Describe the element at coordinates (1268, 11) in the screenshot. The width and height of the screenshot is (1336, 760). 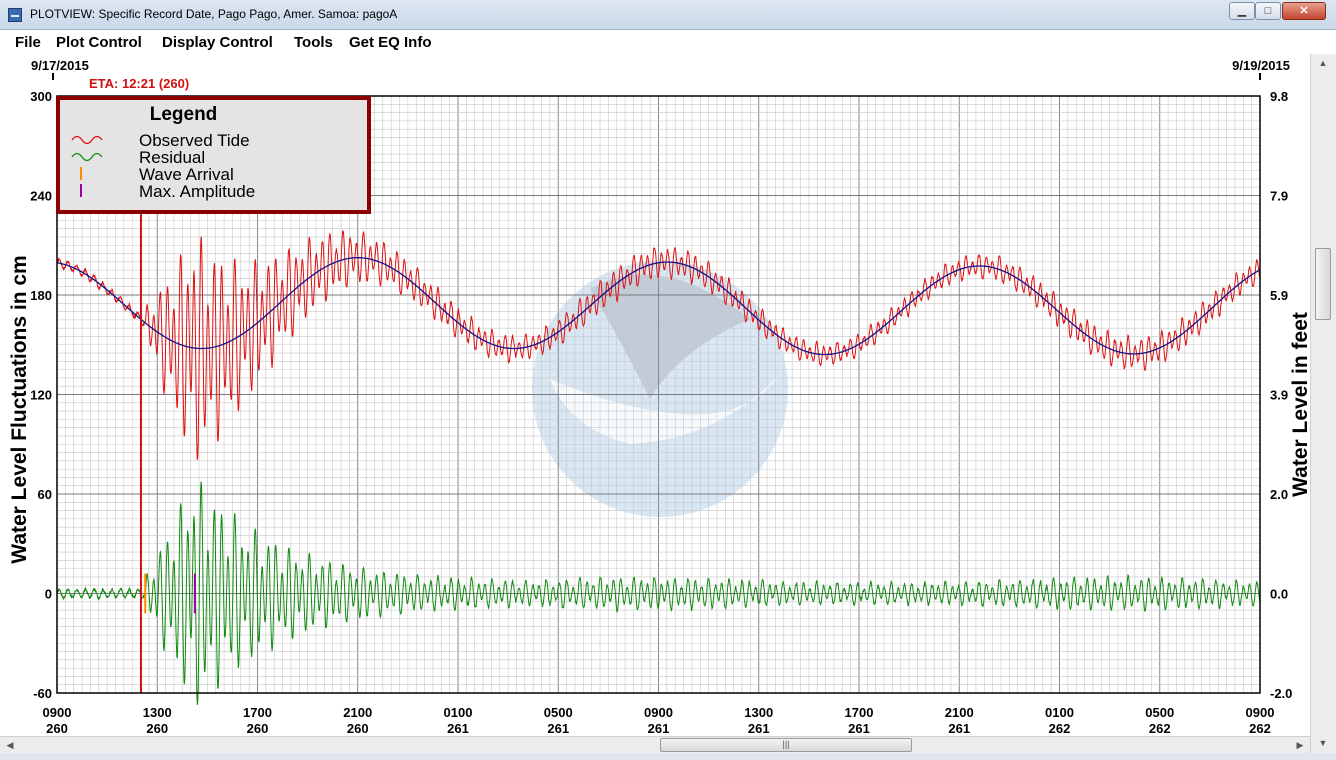
I see `maximize-button: □` at that location.